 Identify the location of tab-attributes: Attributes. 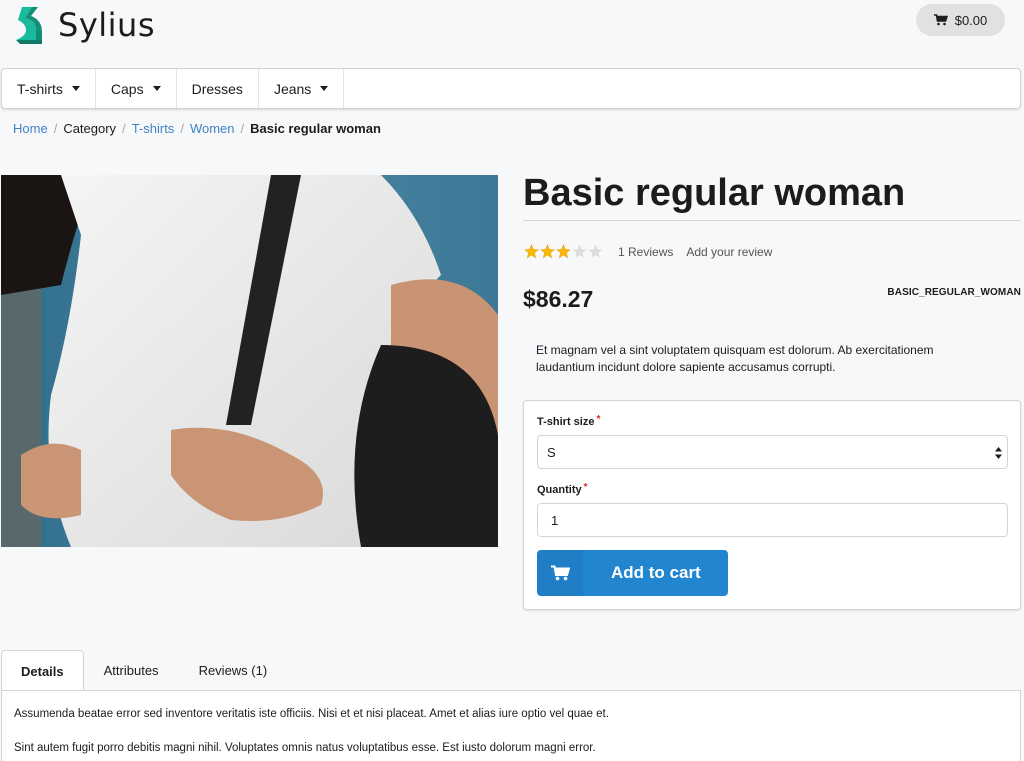
(131, 670).